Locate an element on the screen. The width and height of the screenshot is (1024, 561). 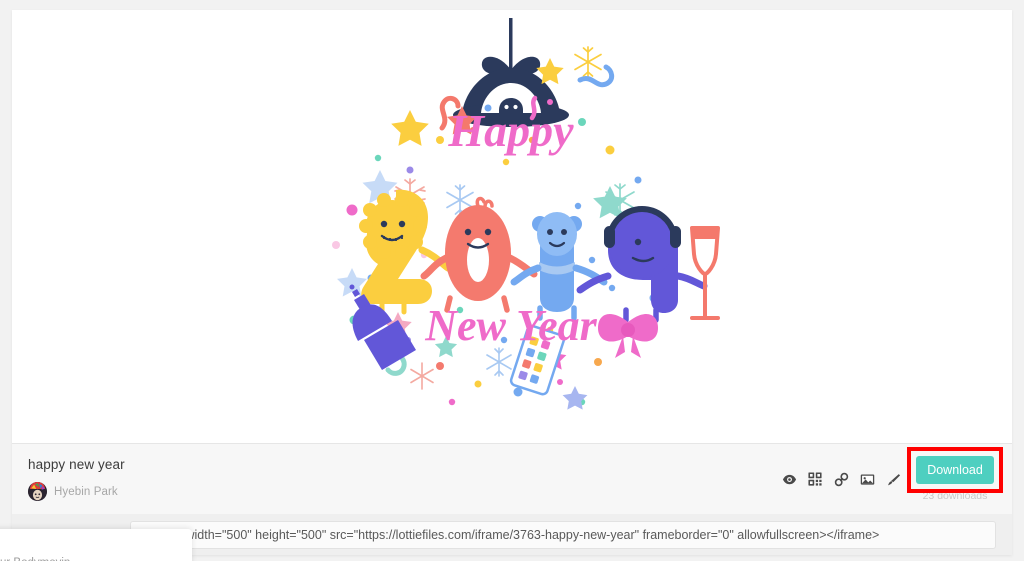
digit-0-character is located at coordinates (479, 254).